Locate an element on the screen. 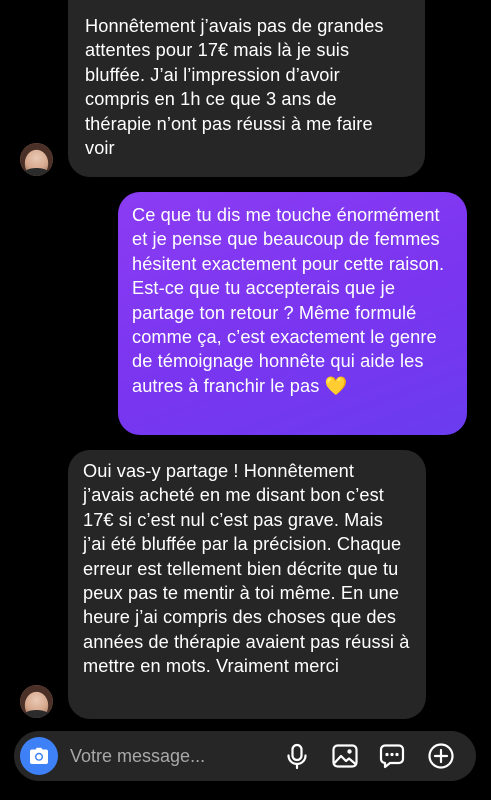 Image resolution: width=491 pixels, height=800 pixels. gallery-button is located at coordinates (345, 756).